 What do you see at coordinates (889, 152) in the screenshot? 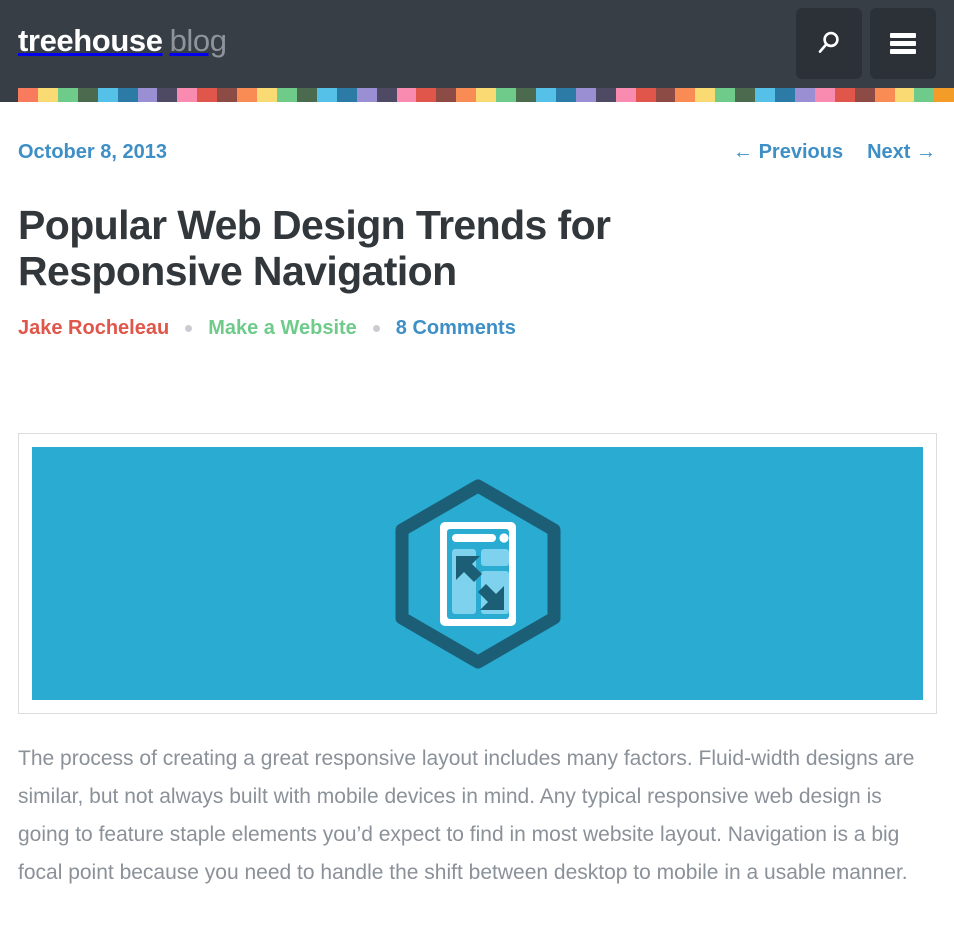
I see `next-post-label: Next` at bounding box center [889, 152].